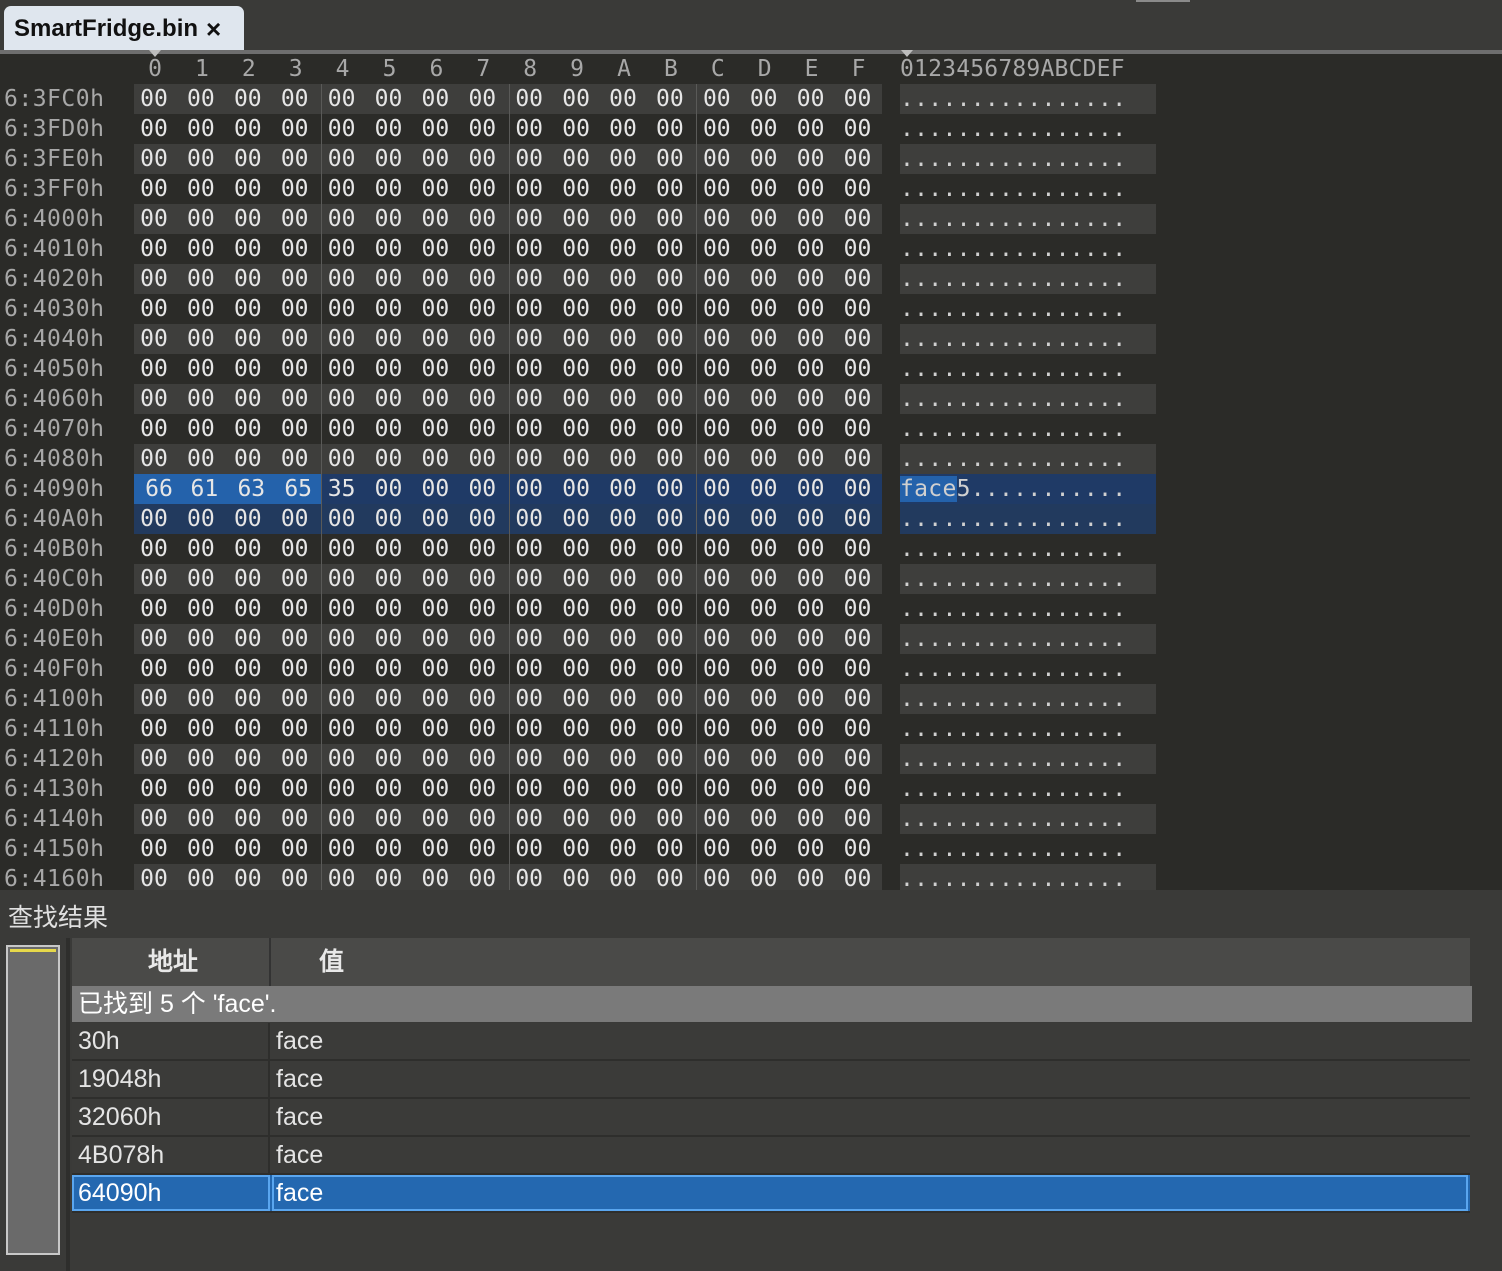 This screenshot has height=1271, width=1502. I want to click on results-side-scrollbar, so click(33, 1100).